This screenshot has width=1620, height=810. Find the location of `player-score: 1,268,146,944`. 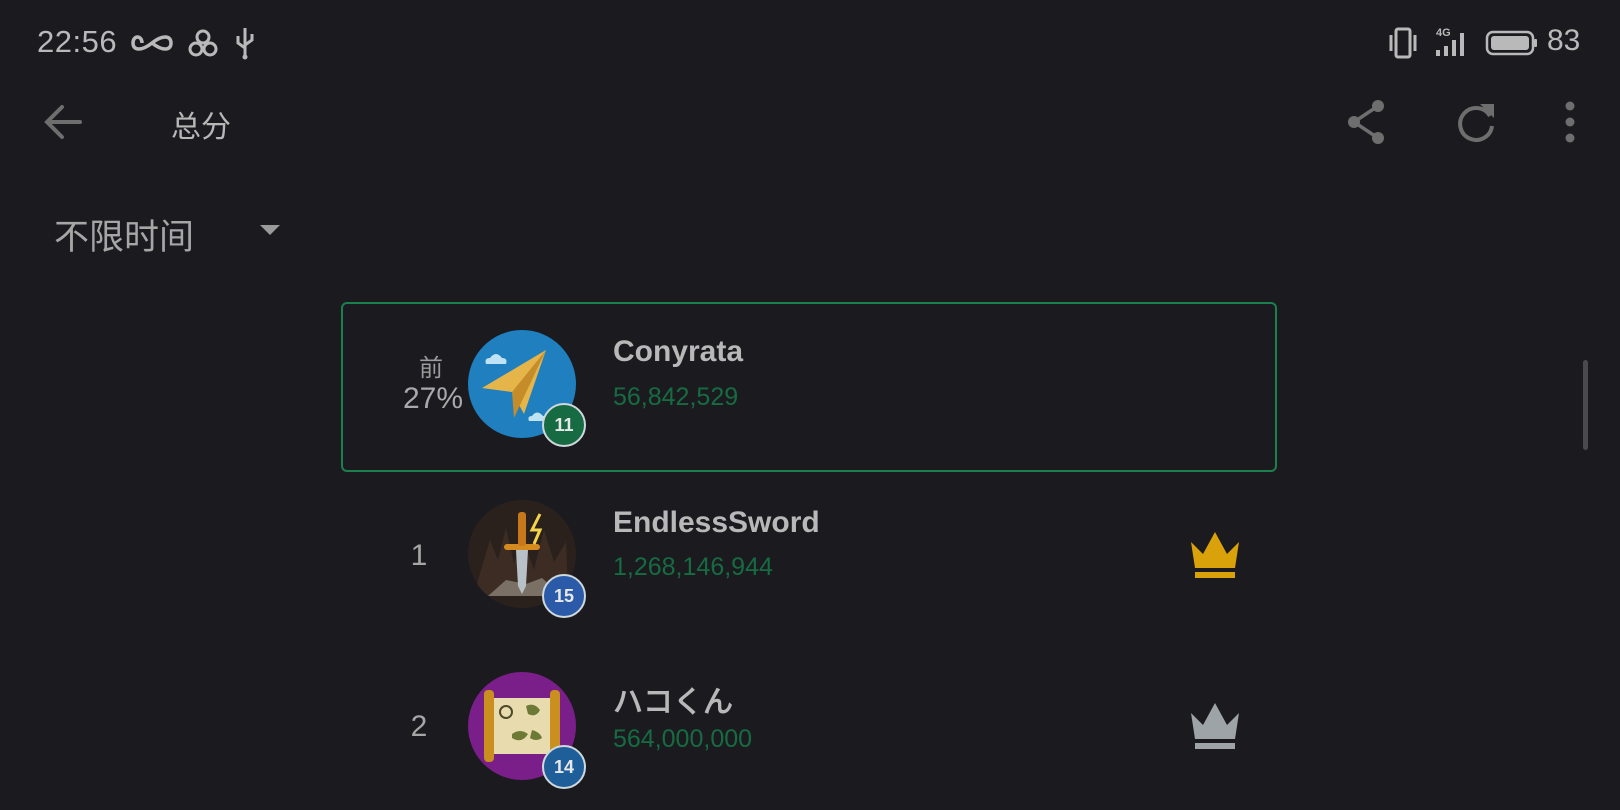

player-score: 1,268,146,944 is located at coordinates (693, 567).